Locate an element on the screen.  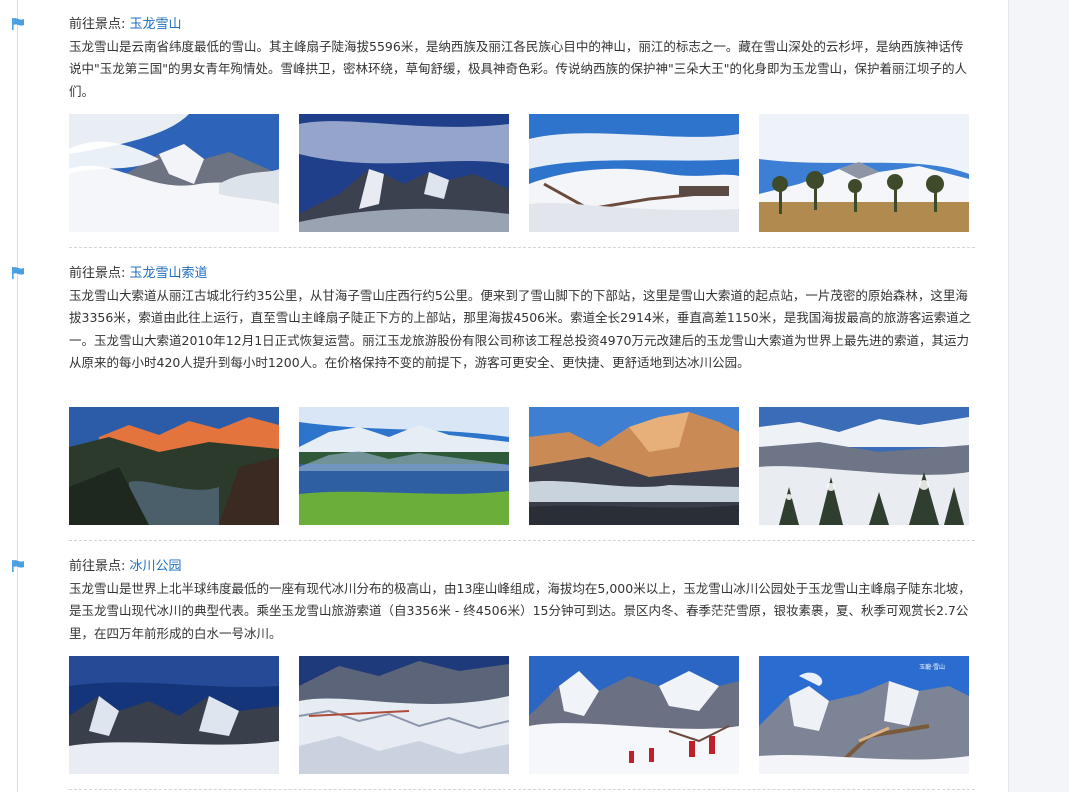
timeline-line is located at coordinates (17, 396).